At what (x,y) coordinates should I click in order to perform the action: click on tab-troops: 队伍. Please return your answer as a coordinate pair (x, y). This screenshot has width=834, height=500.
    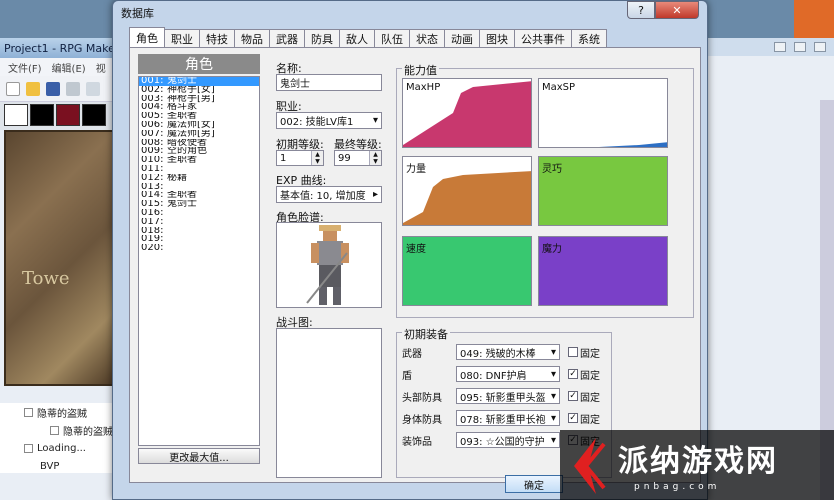
    Looking at the image, I should click on (392, 38).